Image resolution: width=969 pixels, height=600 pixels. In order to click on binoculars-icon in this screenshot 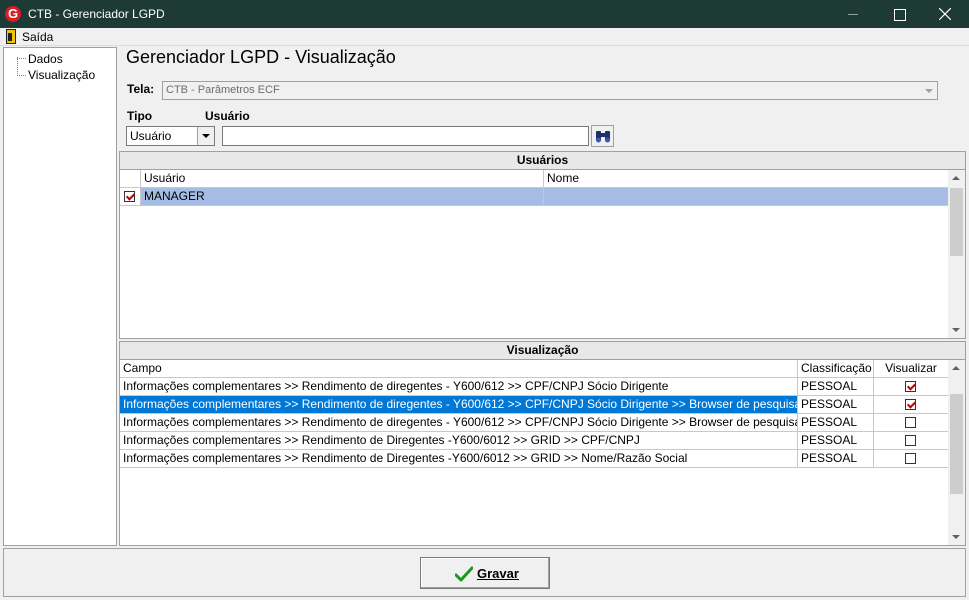, I will do `click(603, 137)`.